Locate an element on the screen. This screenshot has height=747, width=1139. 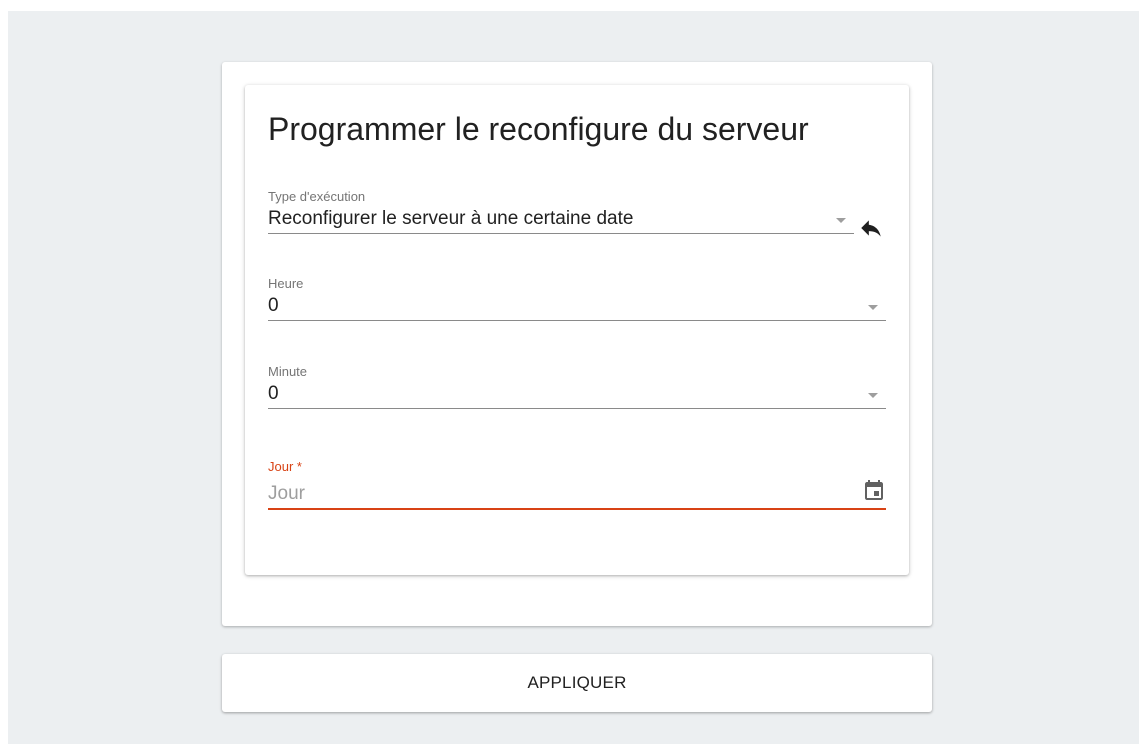
minute-select: Minute 0 is located at coordinates (577, 386).